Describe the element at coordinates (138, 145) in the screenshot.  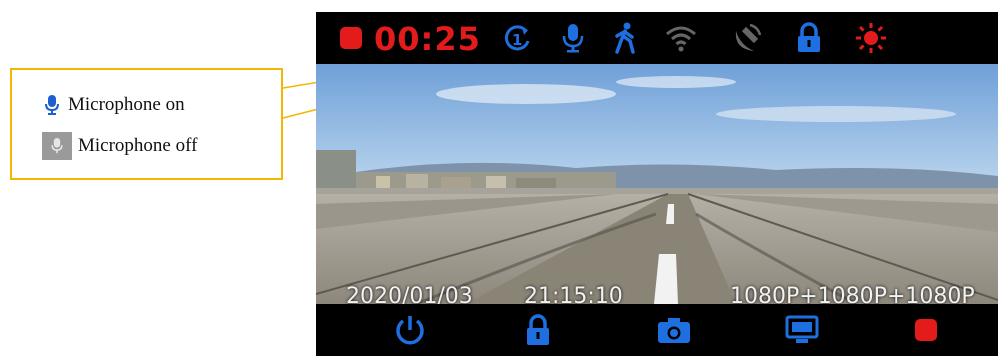
I see `mic-off-label: Microphone off` at that location.